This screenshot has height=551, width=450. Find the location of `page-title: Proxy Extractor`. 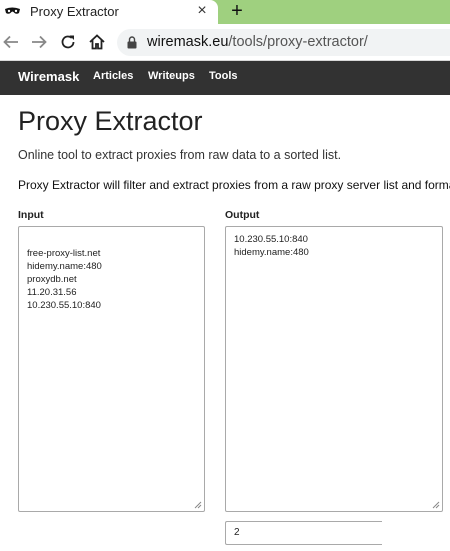

page-title: Proxy Extractor is located at coordinates (110, 121).